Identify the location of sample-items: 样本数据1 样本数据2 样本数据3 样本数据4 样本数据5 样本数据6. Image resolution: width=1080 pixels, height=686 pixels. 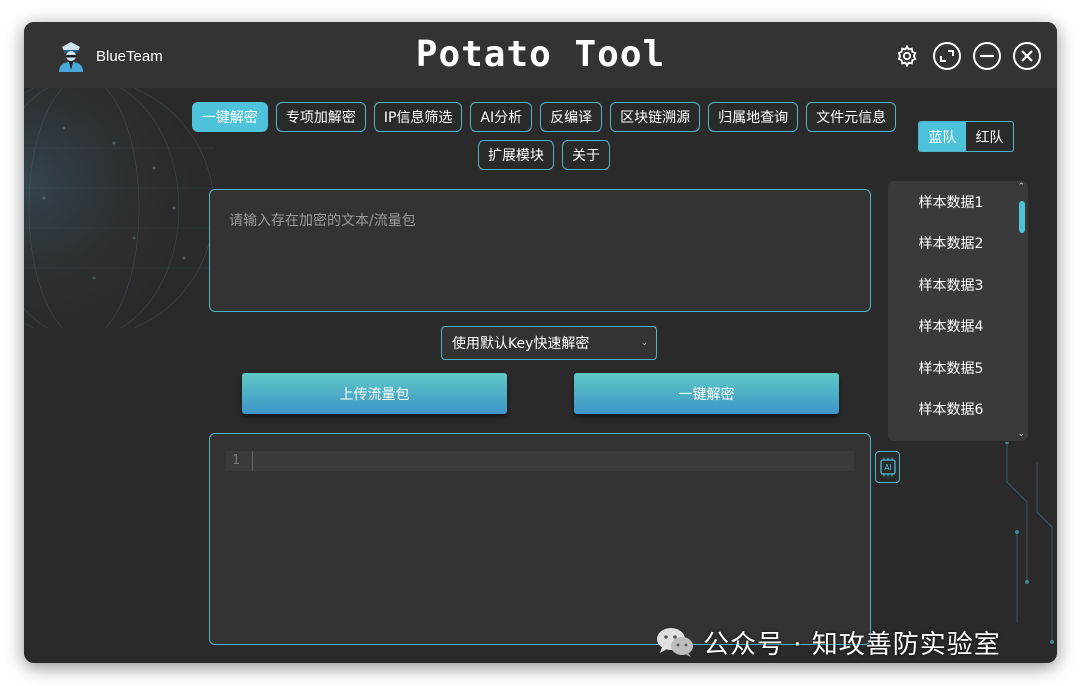
(958, 305).